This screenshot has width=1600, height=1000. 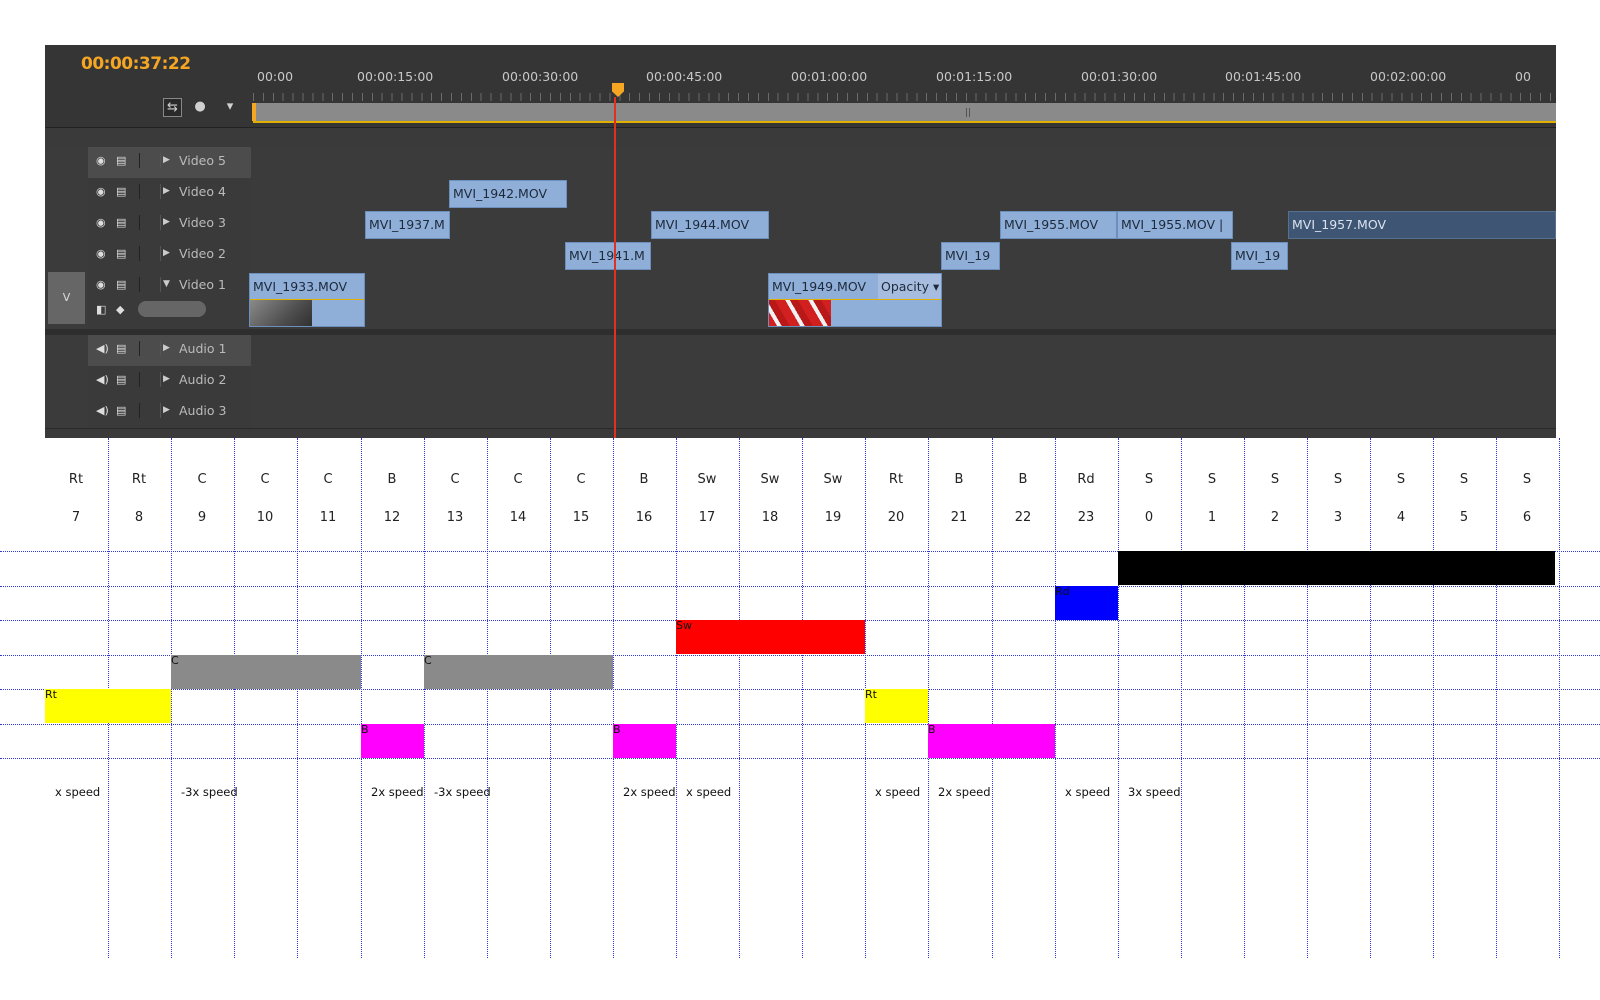 What do you see at coordinates (800, 163) in the screenshot?
I see `track-video-5: ◉ ▤ ▶ Video 5` at bounding box center [800, 163].